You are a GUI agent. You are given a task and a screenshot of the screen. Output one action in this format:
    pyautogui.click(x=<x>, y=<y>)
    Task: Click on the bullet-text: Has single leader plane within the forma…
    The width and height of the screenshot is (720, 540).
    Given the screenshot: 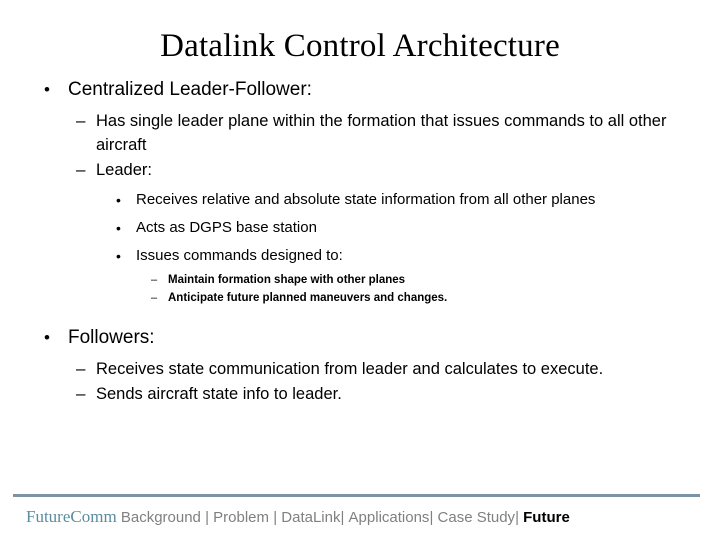 What is the action you would take?
    pyautogui.click(x=381, y=133)
    